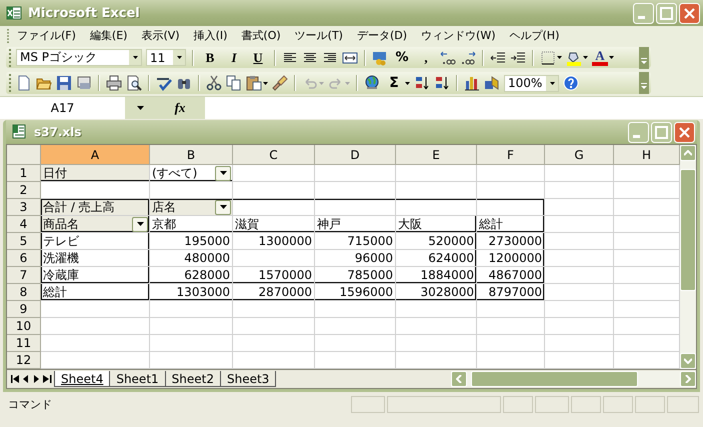 The image size is (703, 427). What do you see at coordinates (248, 379) in the screenshot?
I see `sheet-tab: Sheet3` at bounding box center [248, 379].